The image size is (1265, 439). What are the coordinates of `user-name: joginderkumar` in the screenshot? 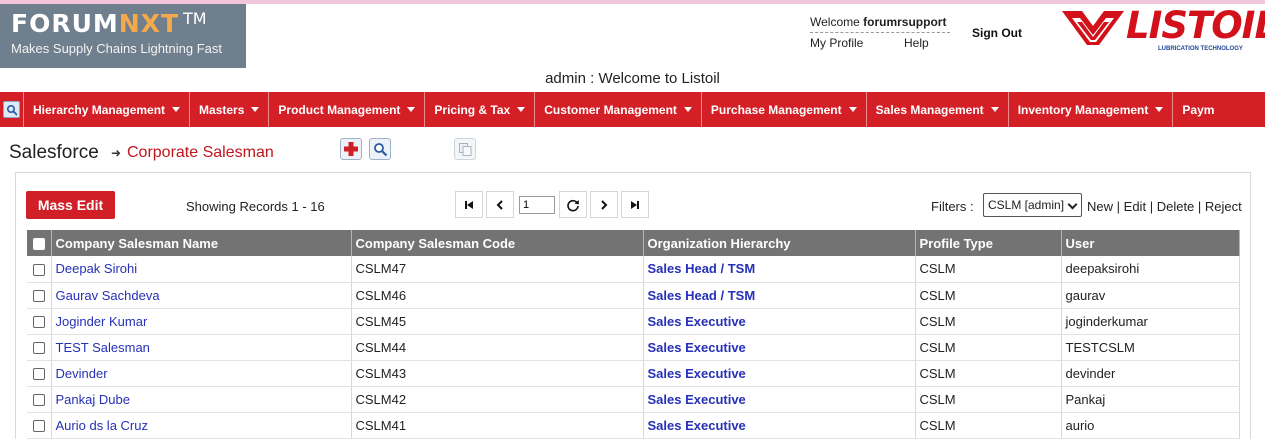 It's located at (1150, 321).